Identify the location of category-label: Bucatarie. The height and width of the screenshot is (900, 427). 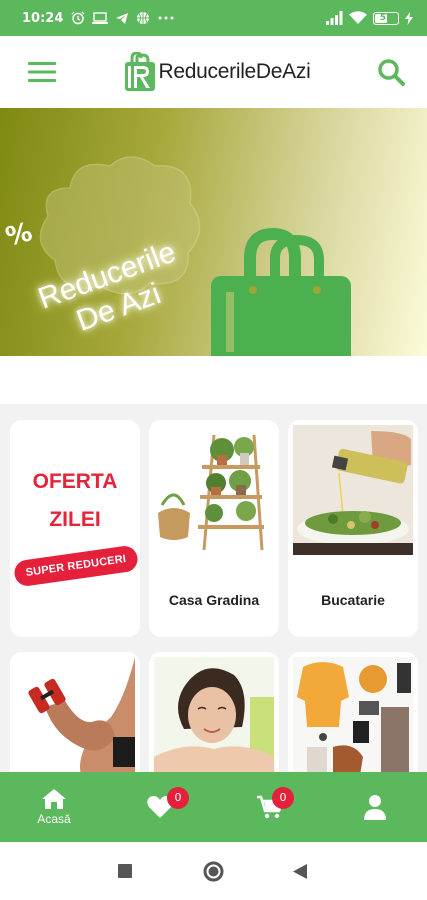
(353, 600).